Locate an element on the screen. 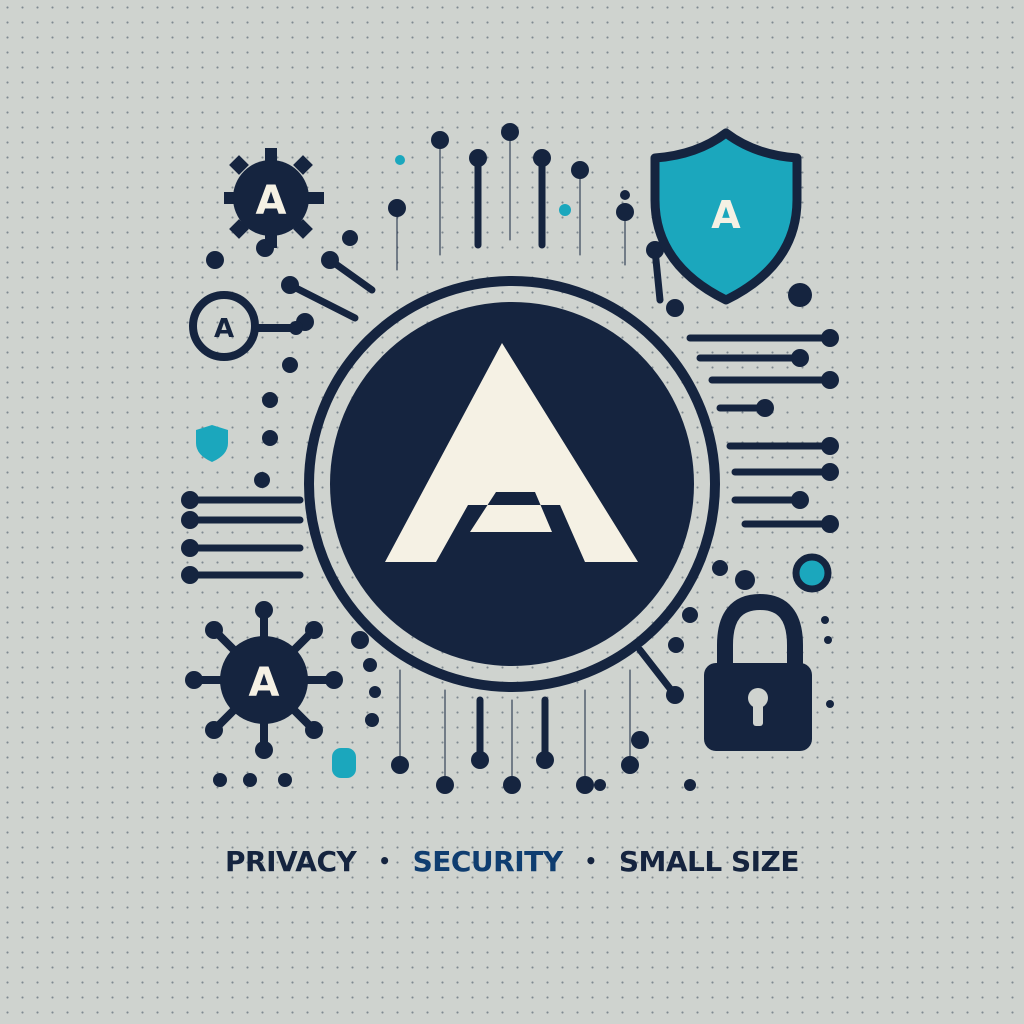 This screenshot has width=1024, height=1024. tagline-security: SECURITY is located at coordinates (487, 861).